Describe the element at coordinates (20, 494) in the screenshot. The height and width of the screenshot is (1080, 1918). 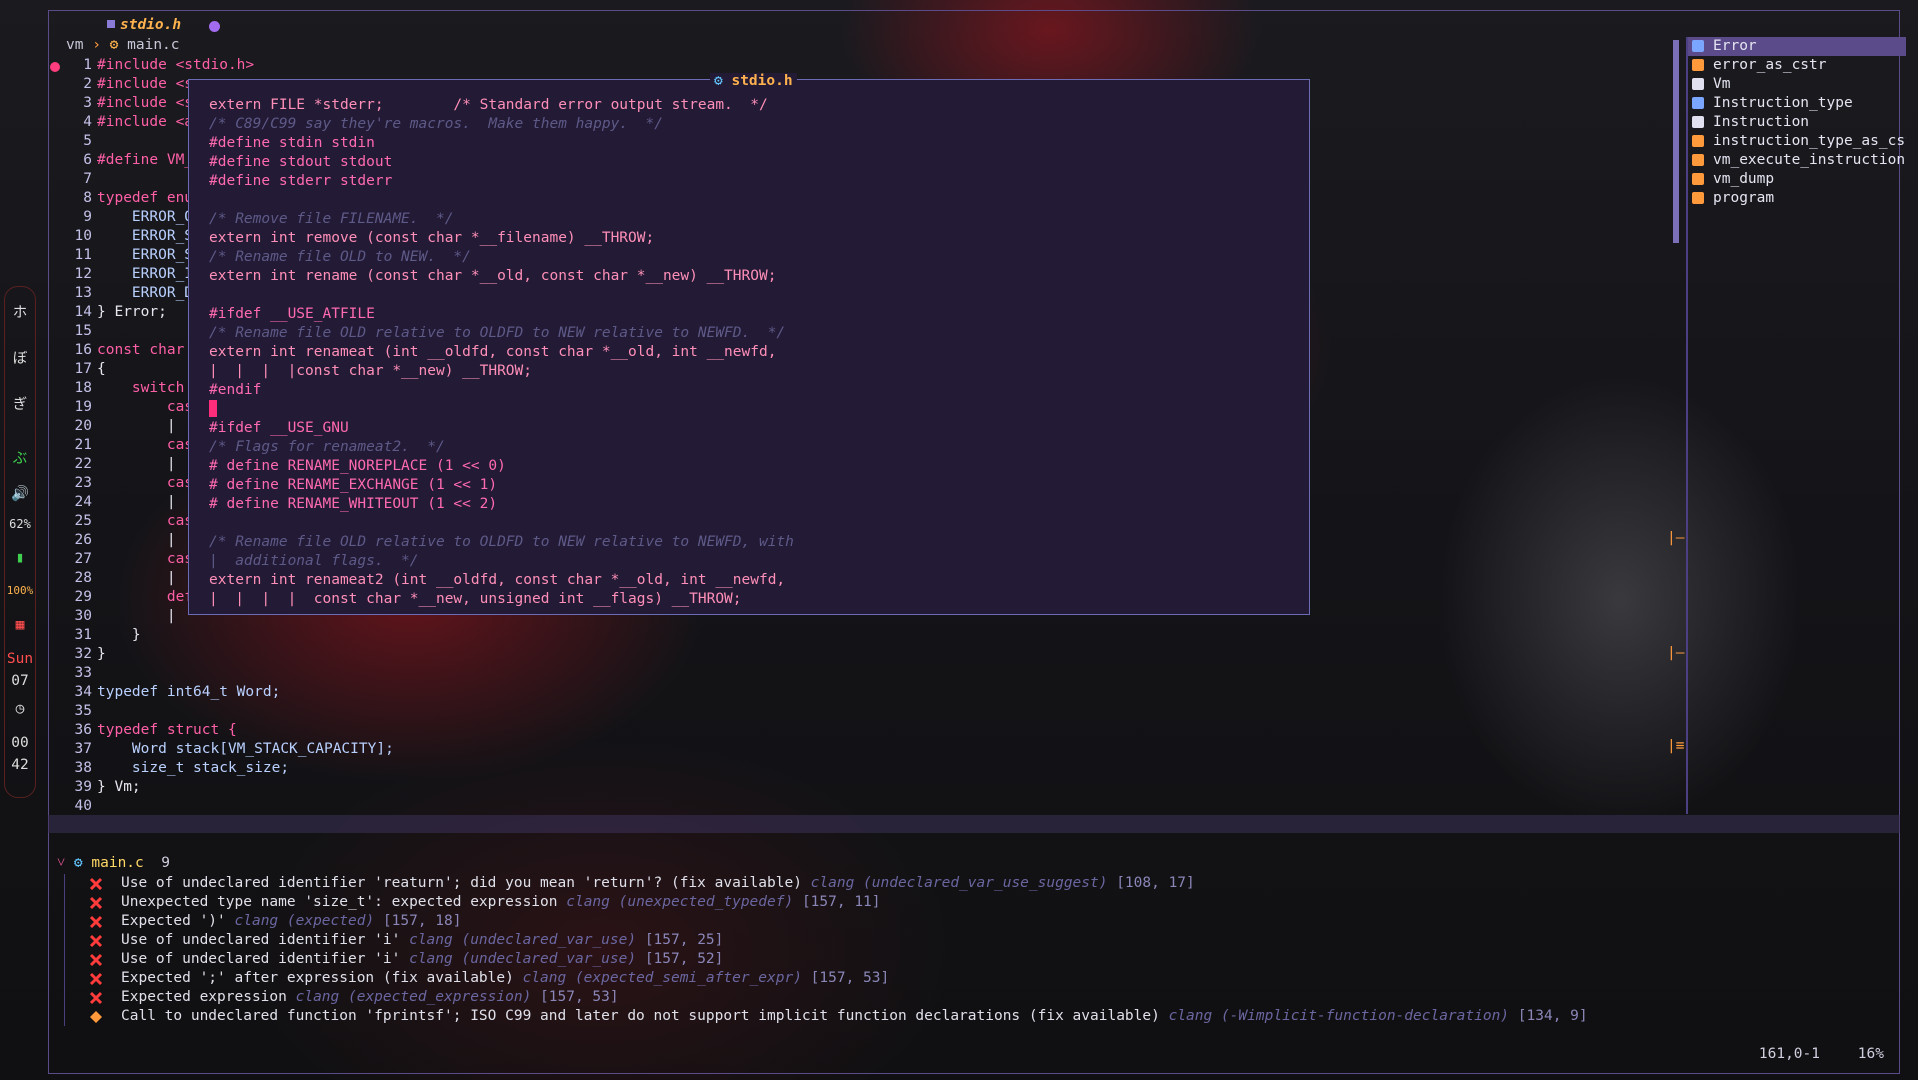
I see `speaker-icon: 🔊` at that location.